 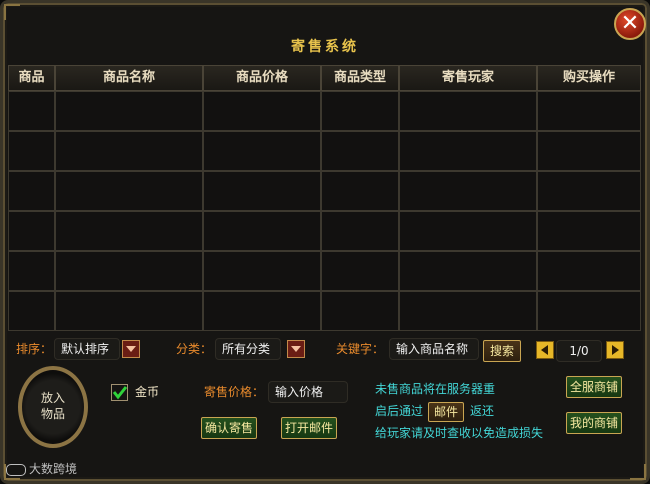 I want to click on header-item-type: 商品类型, so click(x=360, y=78).